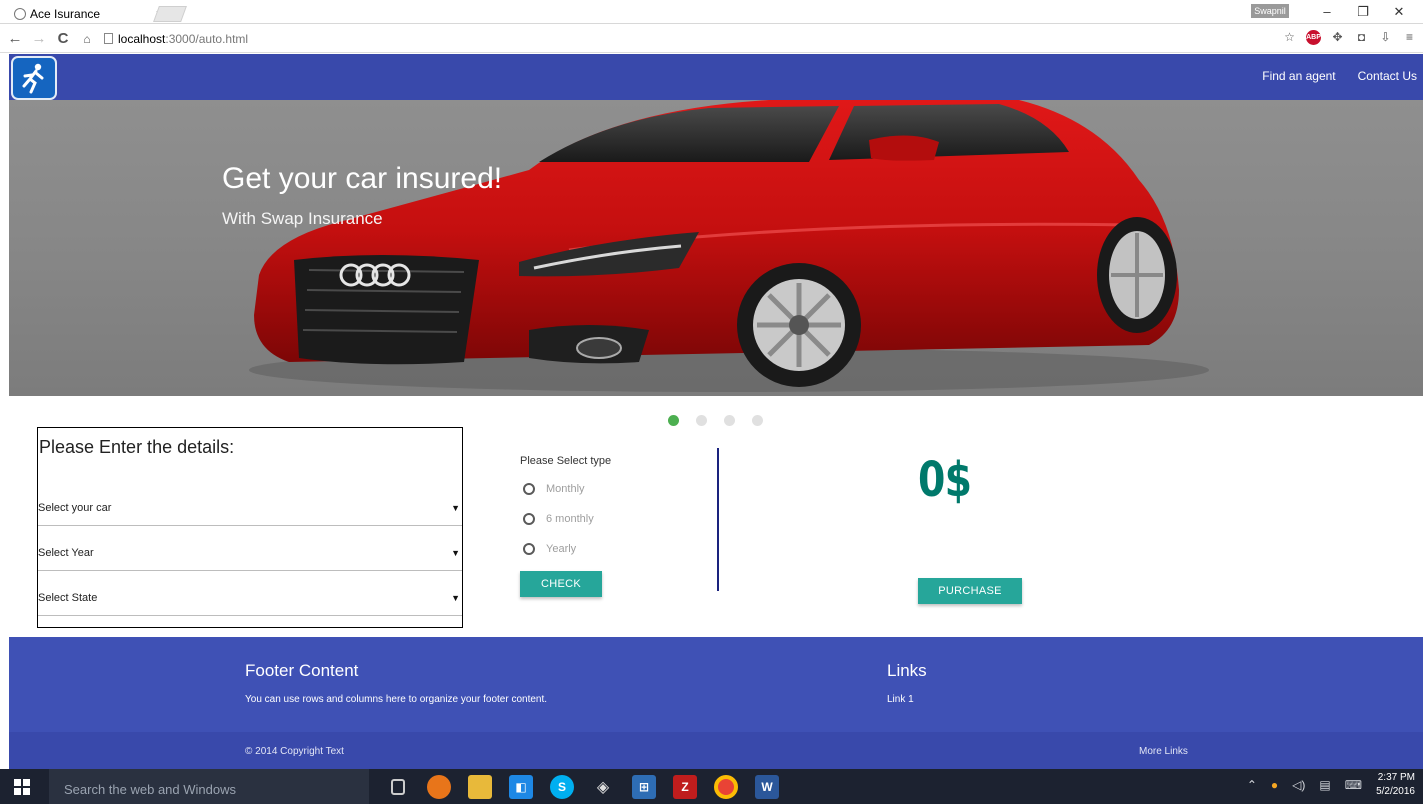 This screenshot has height=804, width=1423. I want to click on extensions-area: ☆ ABP ✥ ◘ ⇩ ≡, so click(1349, 37).